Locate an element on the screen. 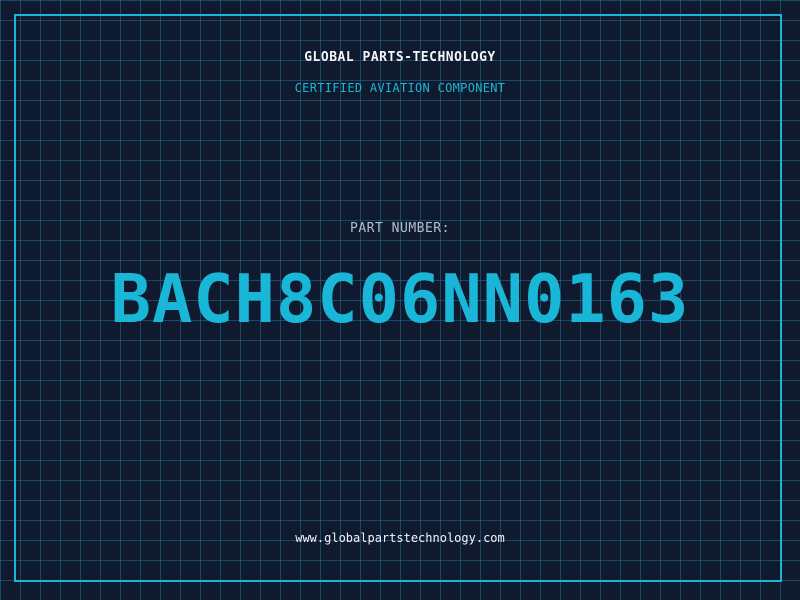 Image resolution: width=800 pixels, height=600 pixels. part-number-label: PART NUMBER: is located at coordinates (400, 228).